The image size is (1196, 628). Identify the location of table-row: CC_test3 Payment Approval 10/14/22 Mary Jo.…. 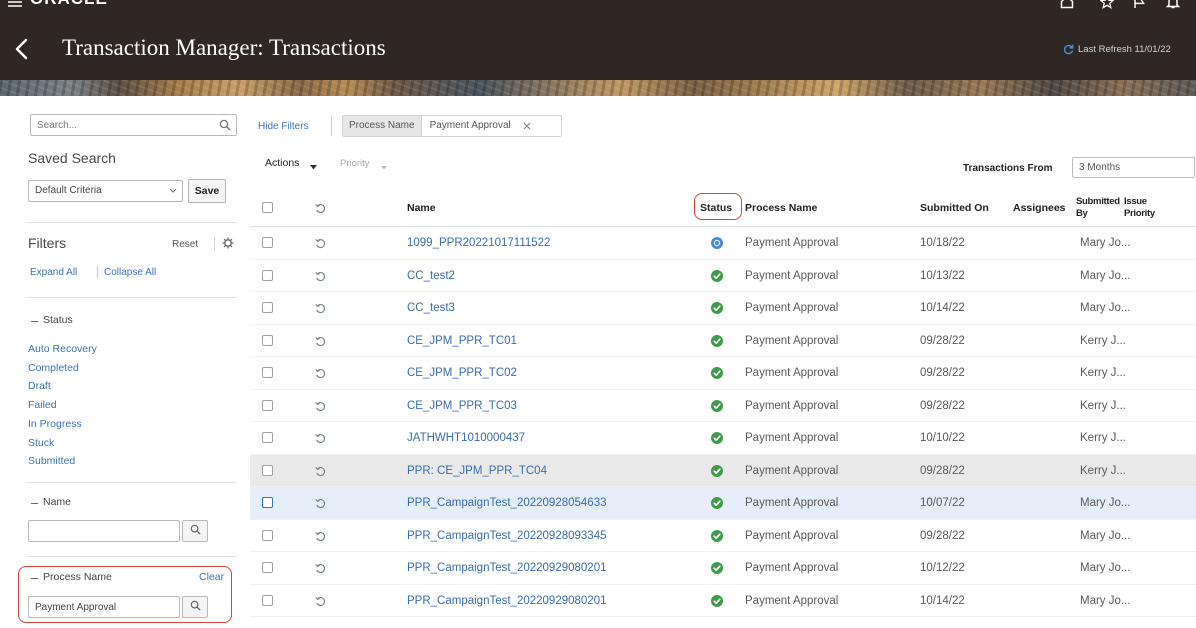
(723, 308).